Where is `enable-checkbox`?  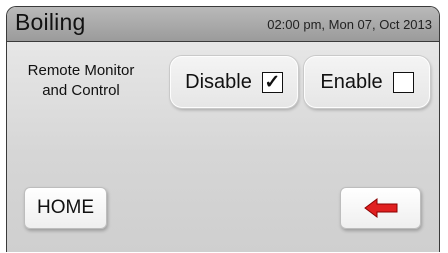 enable-checkbox is located at coordinates (403, 82).